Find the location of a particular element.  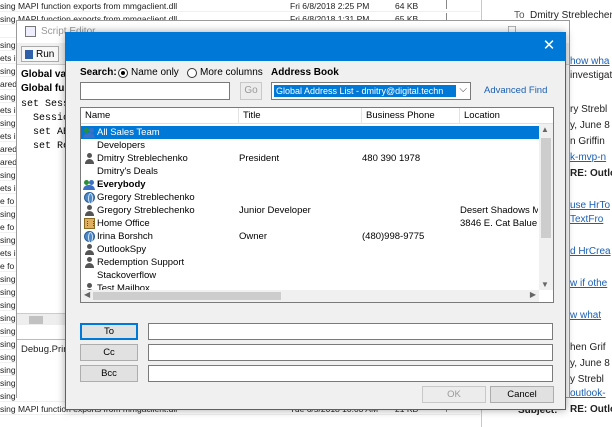

entry-name: Dmitry's Deals is located at coordinates (127, 171).